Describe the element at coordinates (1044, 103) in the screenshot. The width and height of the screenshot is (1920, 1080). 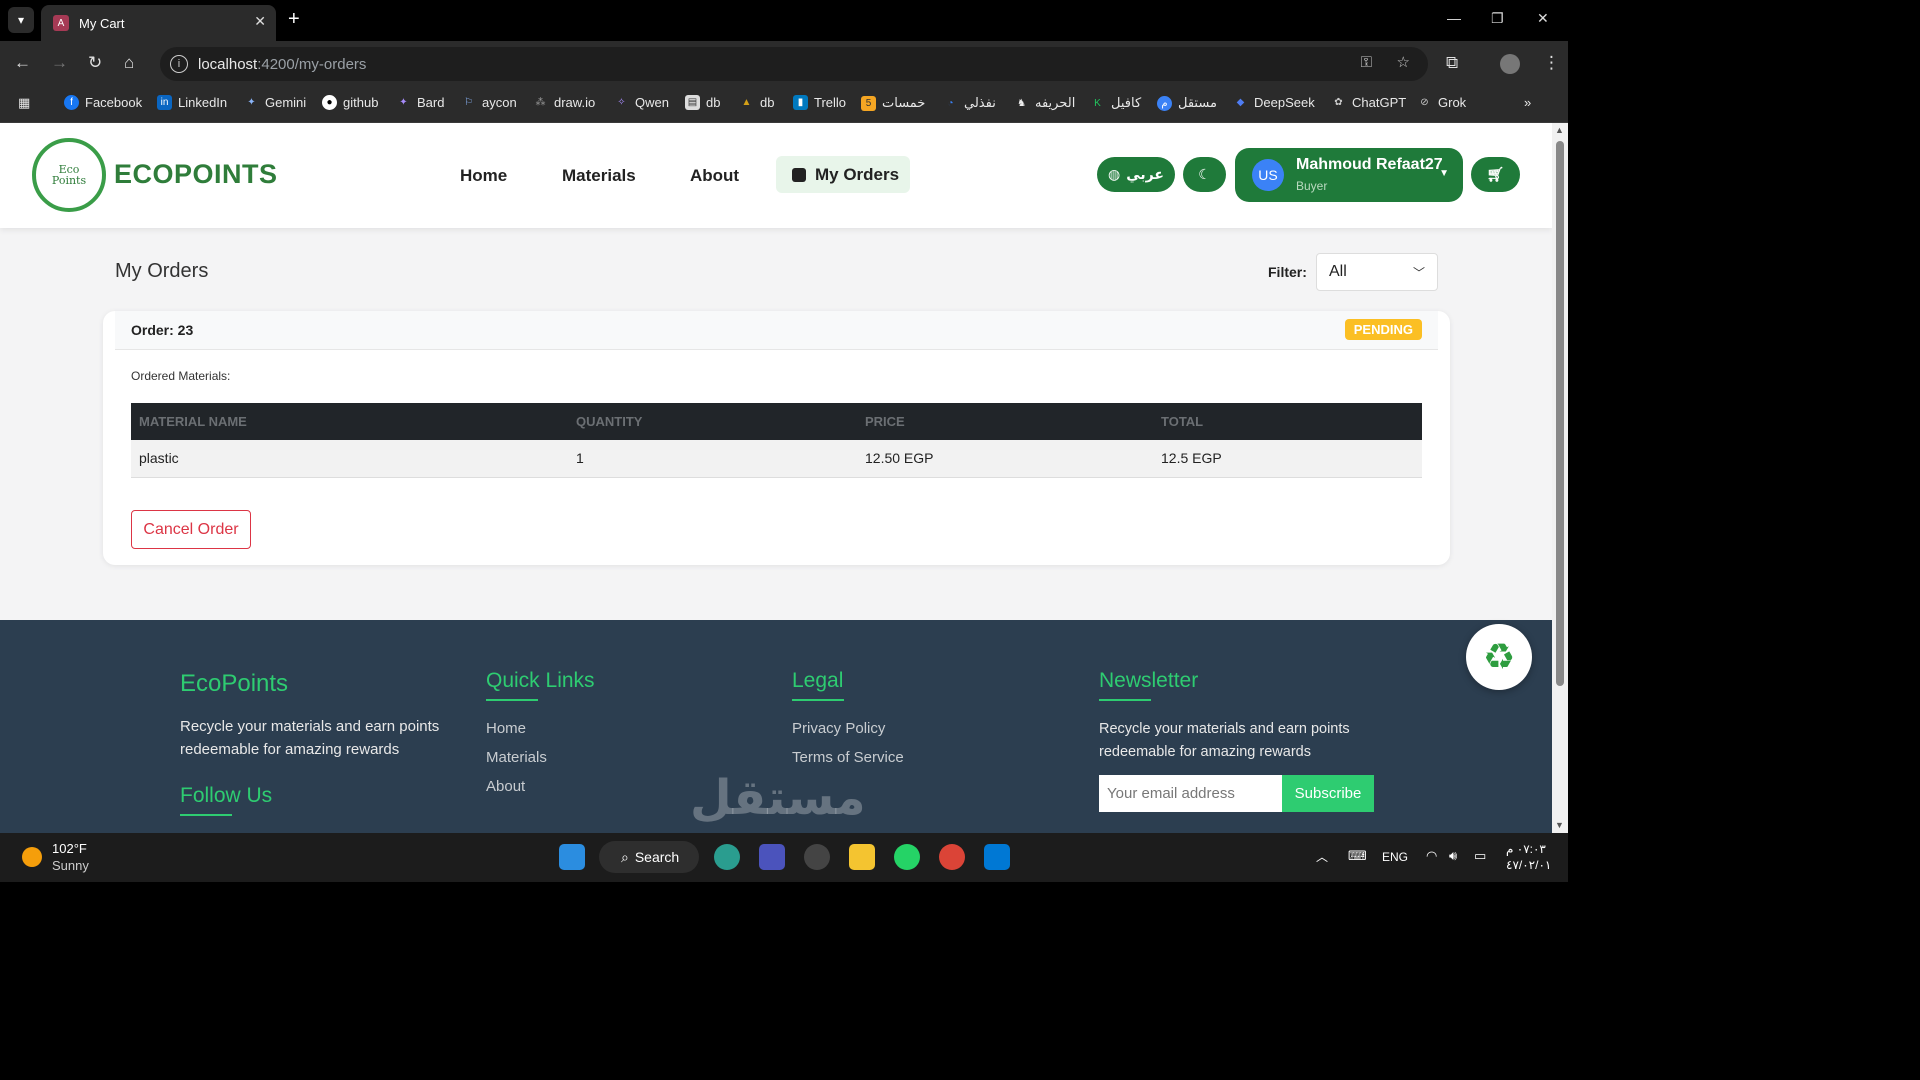
I see `bookmark-harifa: ♞ الحريفه` at that location.